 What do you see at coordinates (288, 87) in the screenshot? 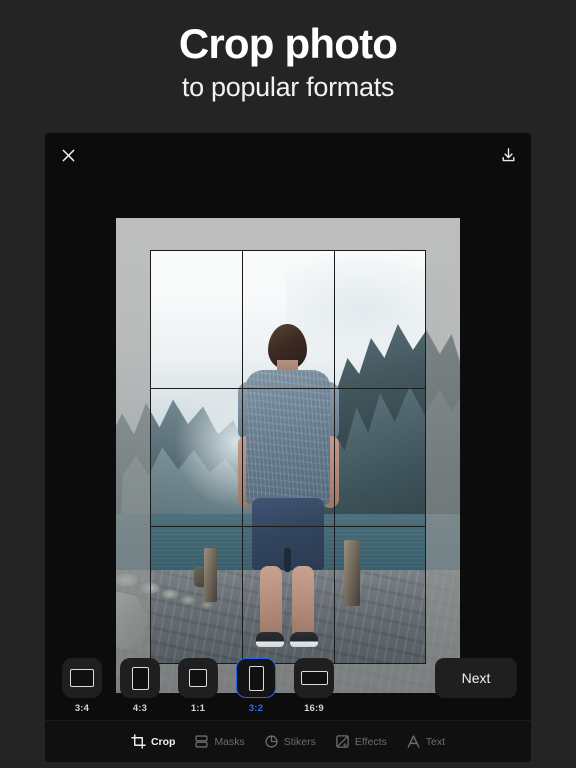
I see `page-subtitle: to popular formats` at bounding box center [288, 87].